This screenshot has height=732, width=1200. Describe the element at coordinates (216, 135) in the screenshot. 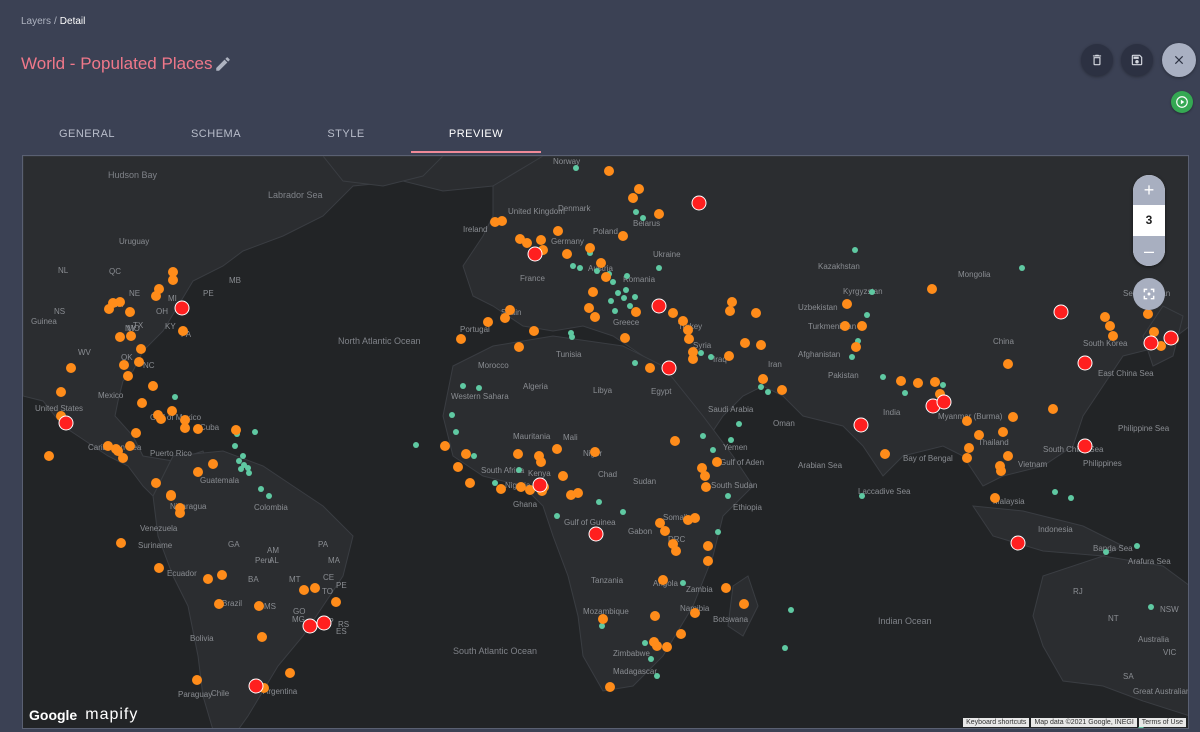

I see `tab-schema: SCHEMA` at that location.